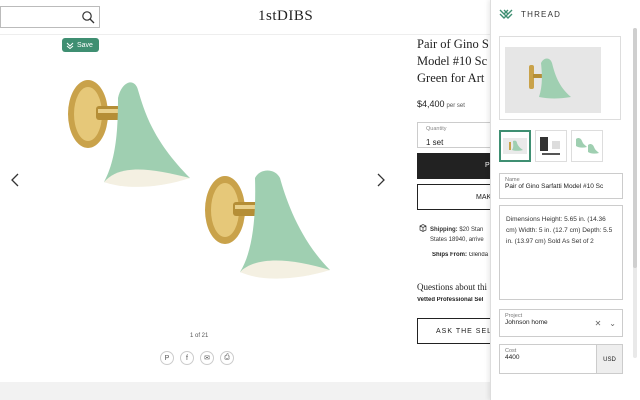 The height and width of the screenshot is (400, 640). I want to click on prev-image-chevron-icon, so click(15, 180).